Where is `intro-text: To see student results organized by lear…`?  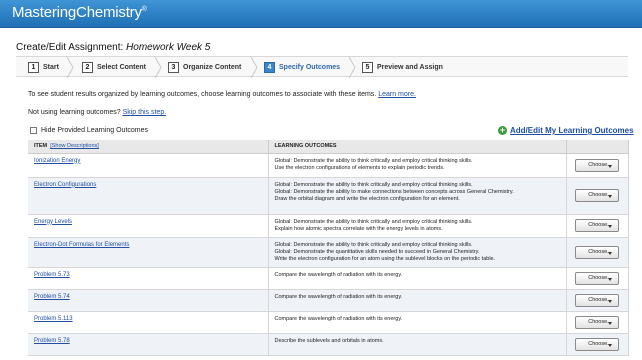 intro-text: To see student results organized by lear… is located at coordinates (202, 94).